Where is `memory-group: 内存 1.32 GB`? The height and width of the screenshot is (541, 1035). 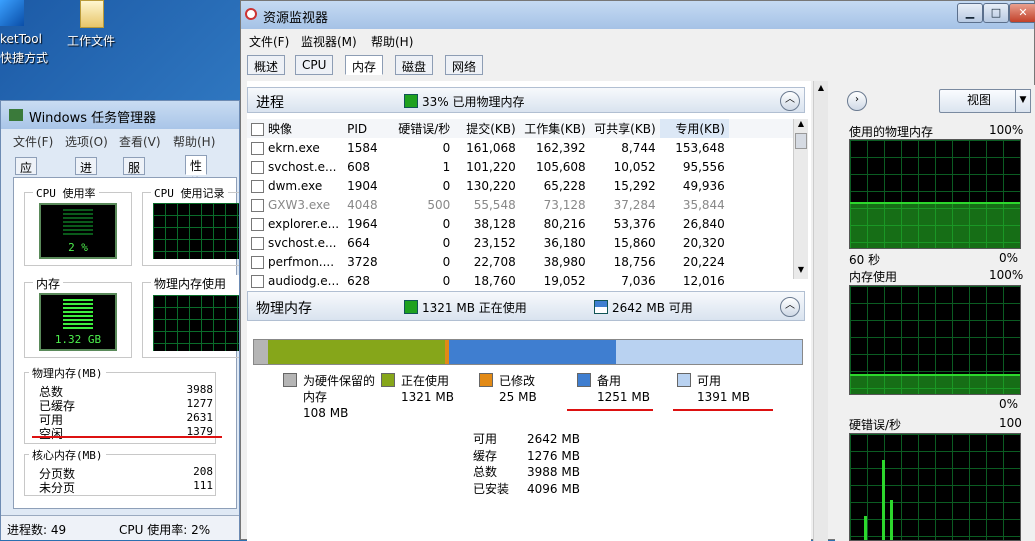
memory-group: 内存 1.32 GB is located at coordinates (78, 316).